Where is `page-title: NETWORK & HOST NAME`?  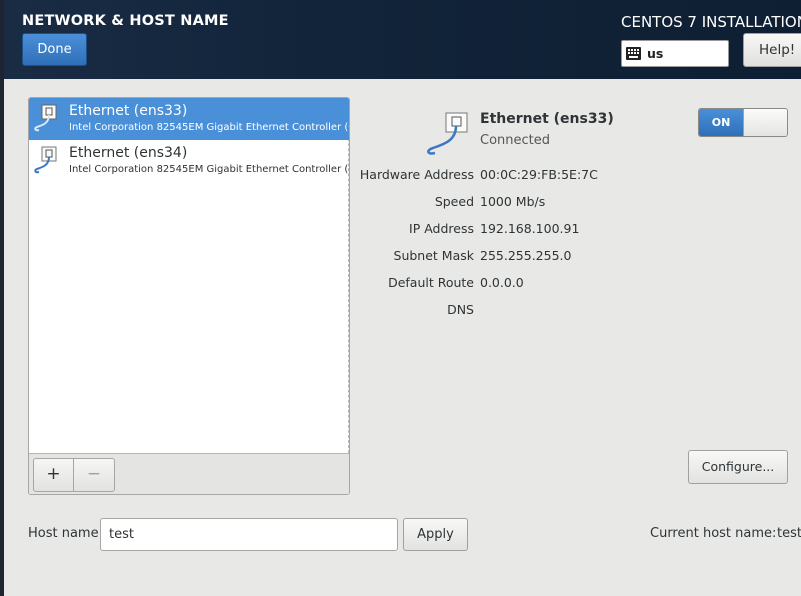
page-title: NETWORK & HOST NAME is located at coordinates (125, 21).